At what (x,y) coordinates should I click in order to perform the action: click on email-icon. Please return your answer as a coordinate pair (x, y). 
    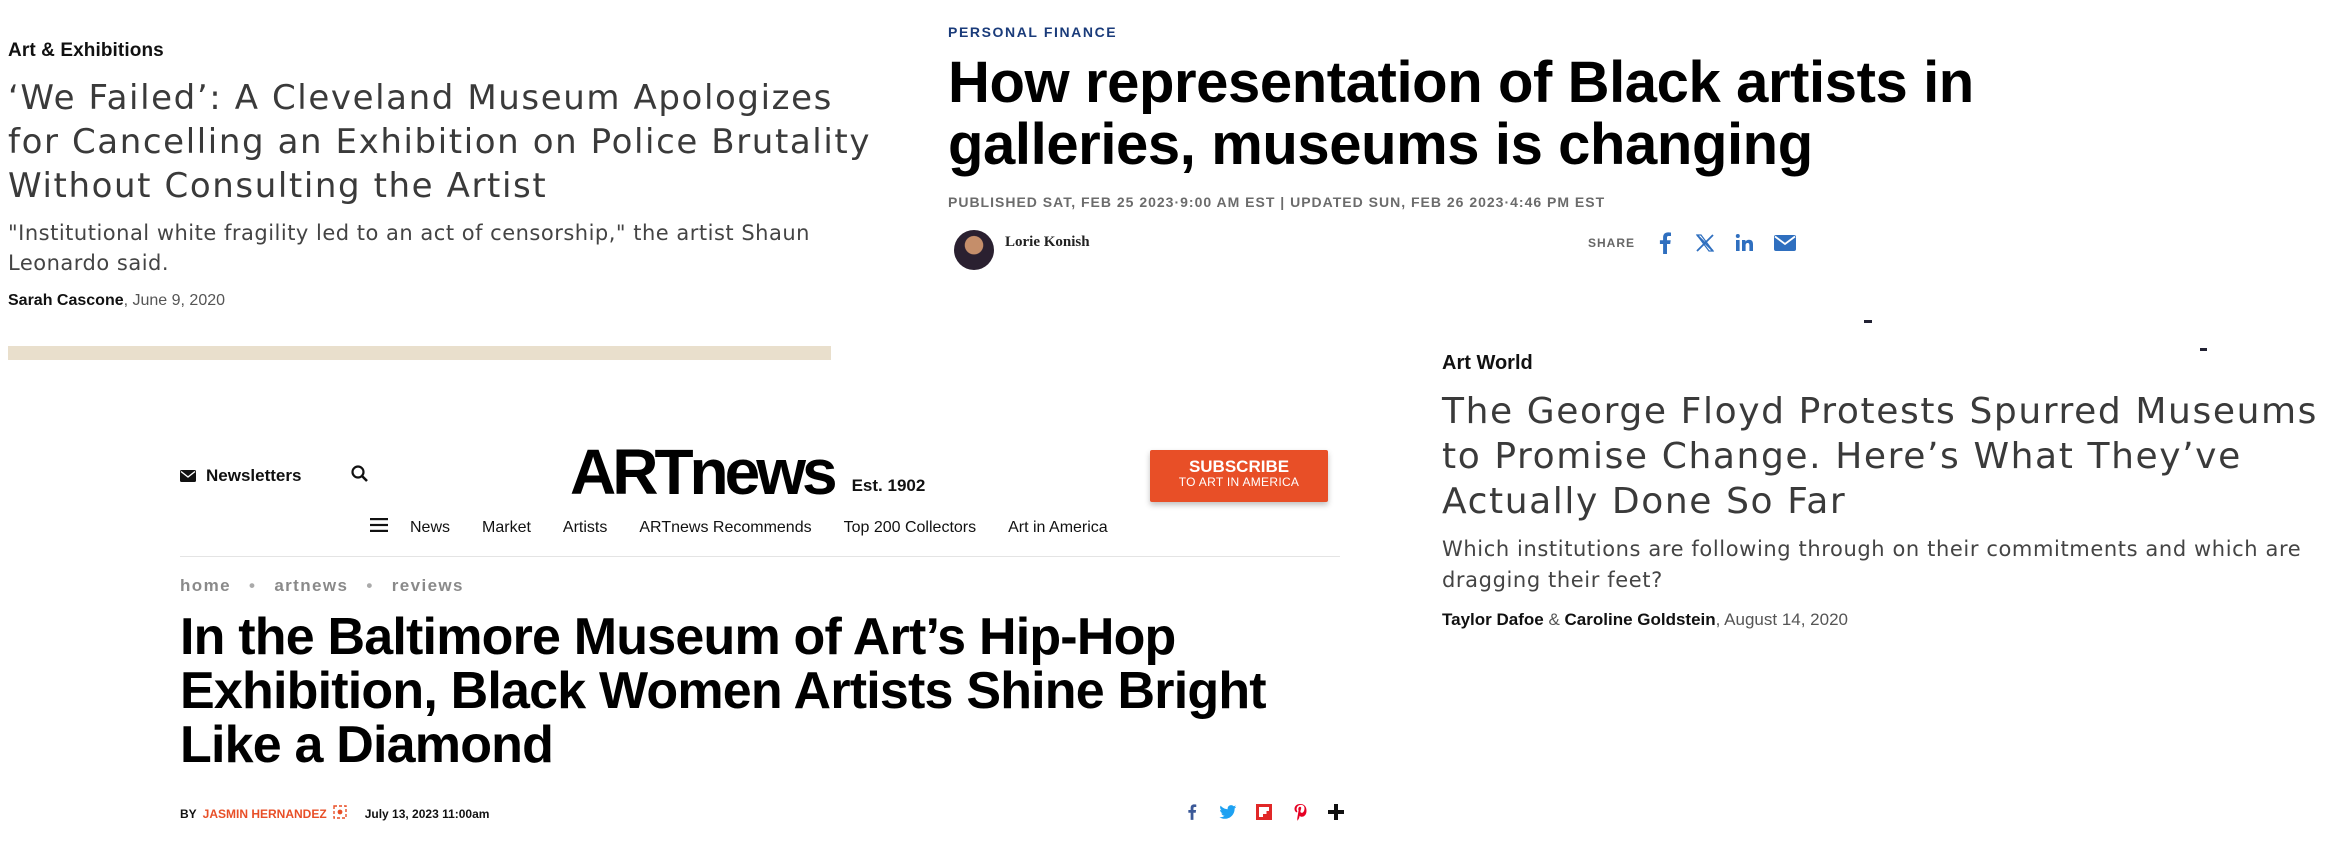
    Looking at the image, I should click on (1785, 243).